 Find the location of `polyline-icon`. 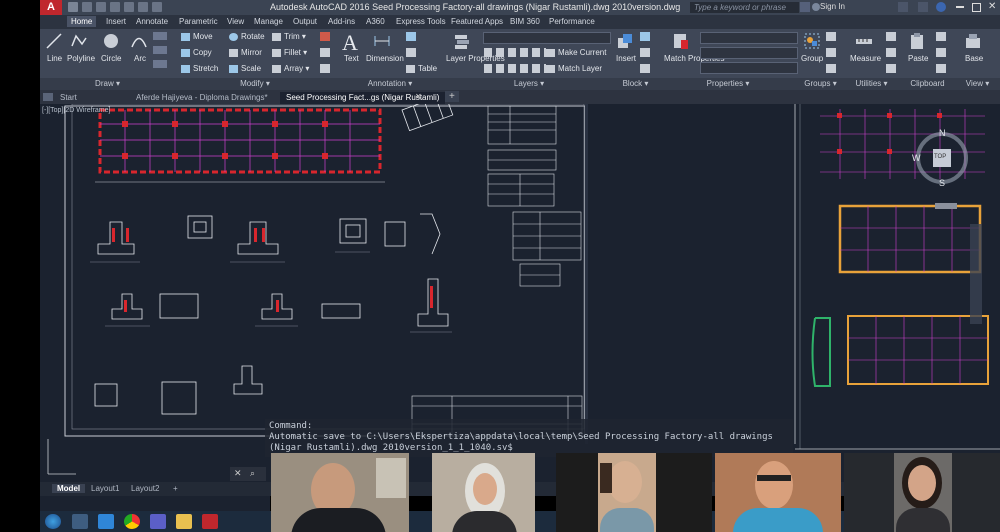

polyline-icon is located at coordinates (79, 41).